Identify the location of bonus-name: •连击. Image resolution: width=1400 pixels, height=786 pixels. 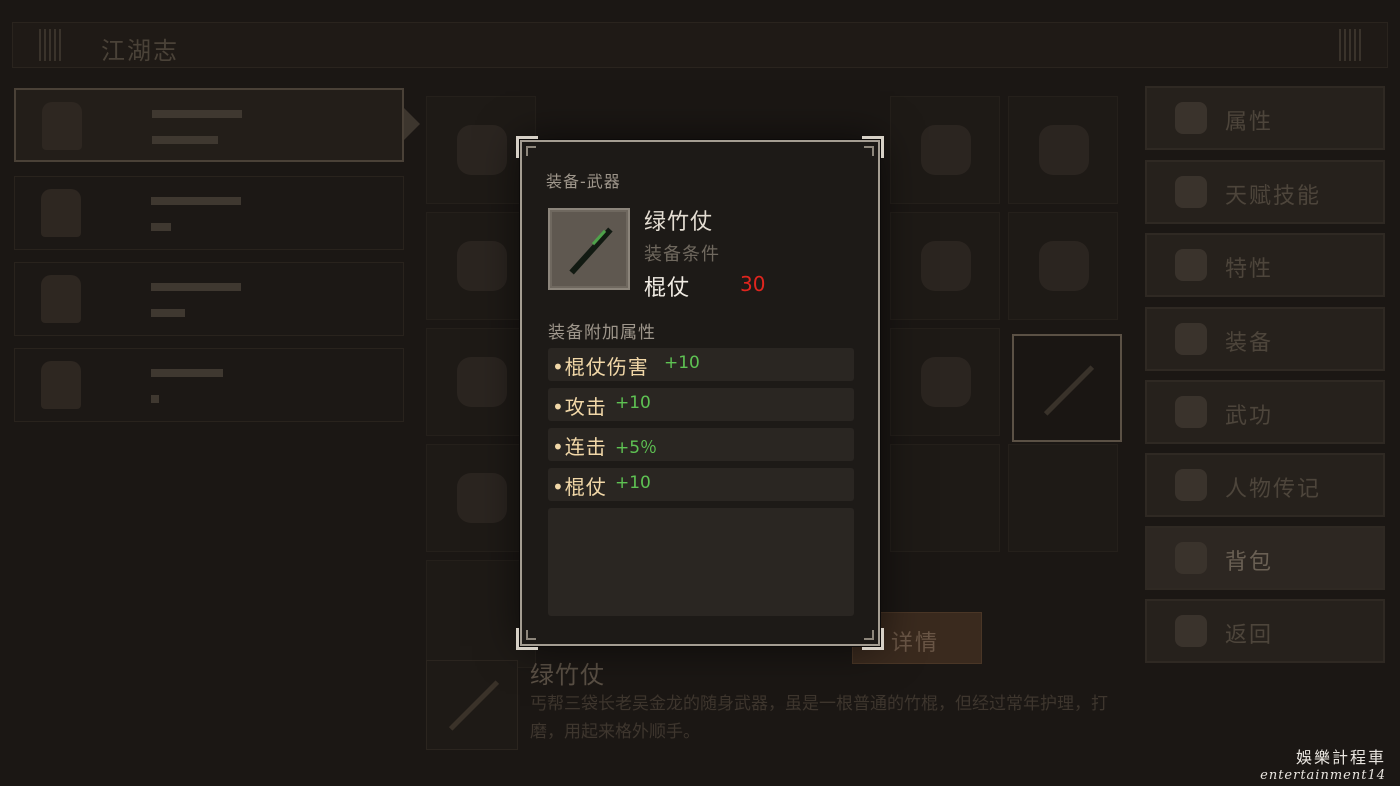
(579, 447).